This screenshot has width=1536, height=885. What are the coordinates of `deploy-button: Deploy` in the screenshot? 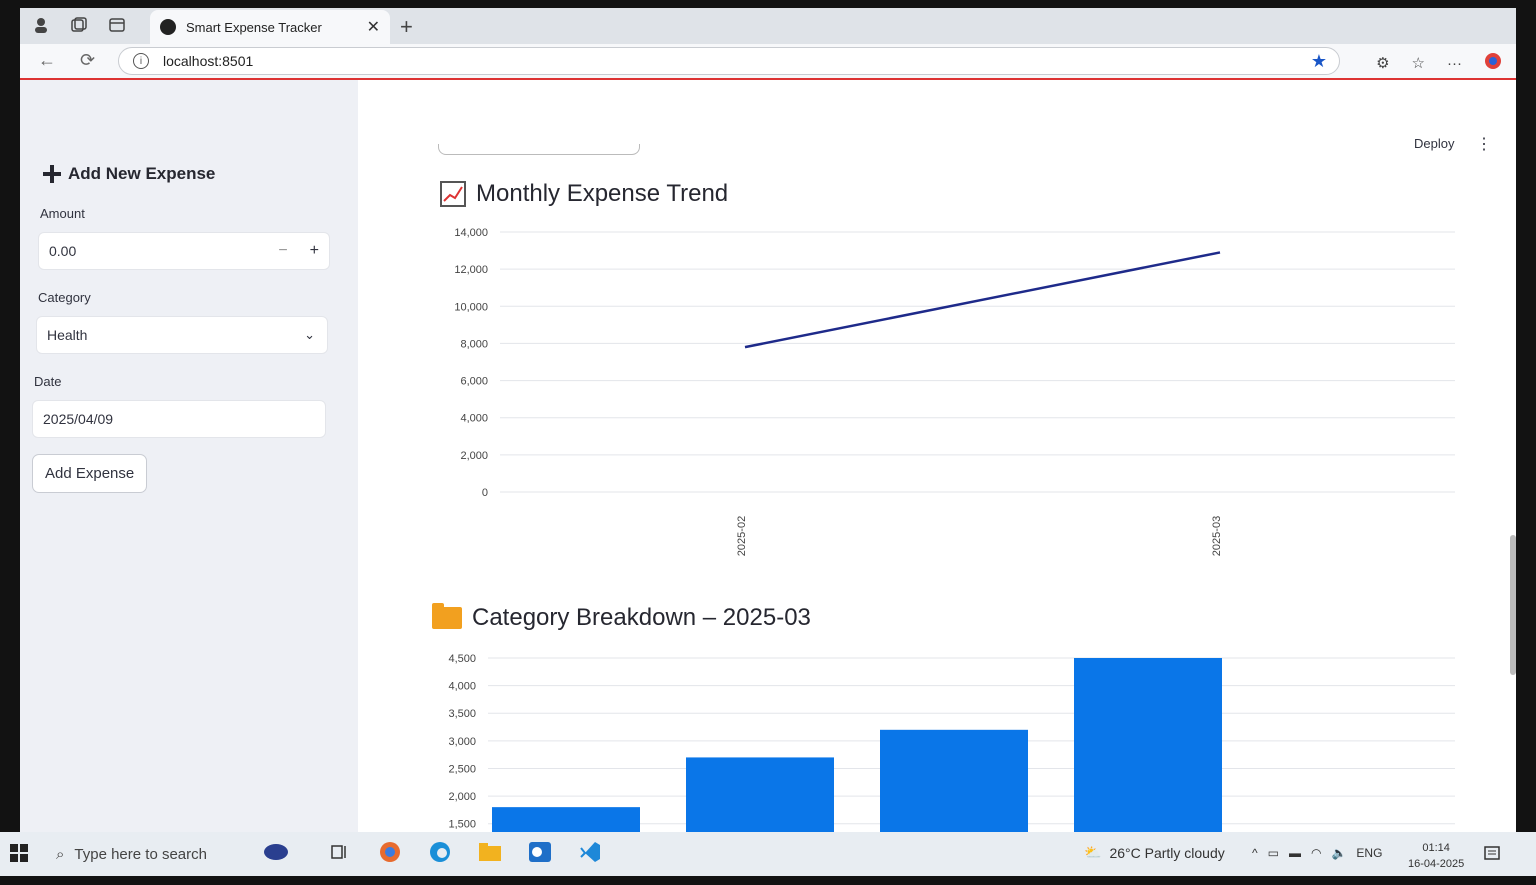 It's located at (1434, 143).